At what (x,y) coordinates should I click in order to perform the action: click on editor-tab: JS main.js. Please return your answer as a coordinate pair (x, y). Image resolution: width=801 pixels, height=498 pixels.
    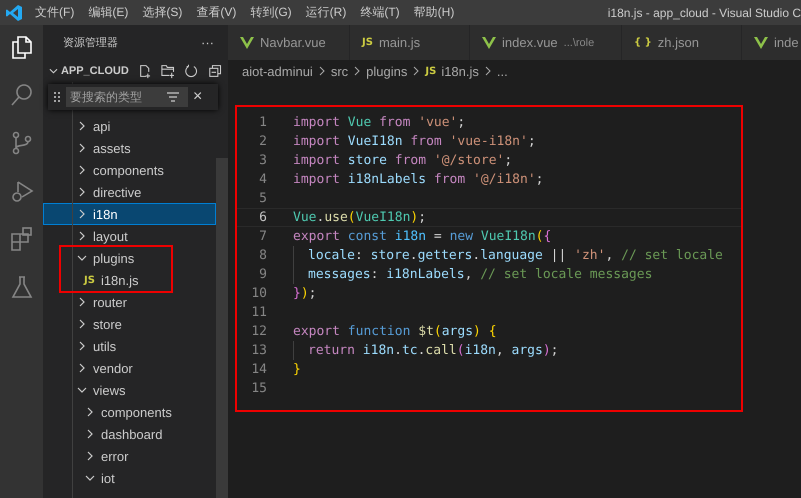
    Looking at the image, I should click on (410, 42).